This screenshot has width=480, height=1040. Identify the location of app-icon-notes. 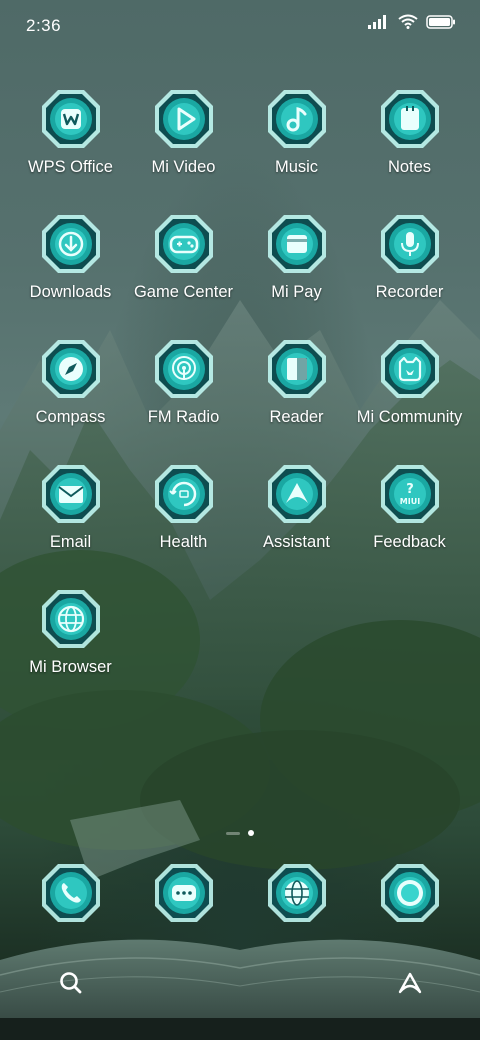
(410, 119).